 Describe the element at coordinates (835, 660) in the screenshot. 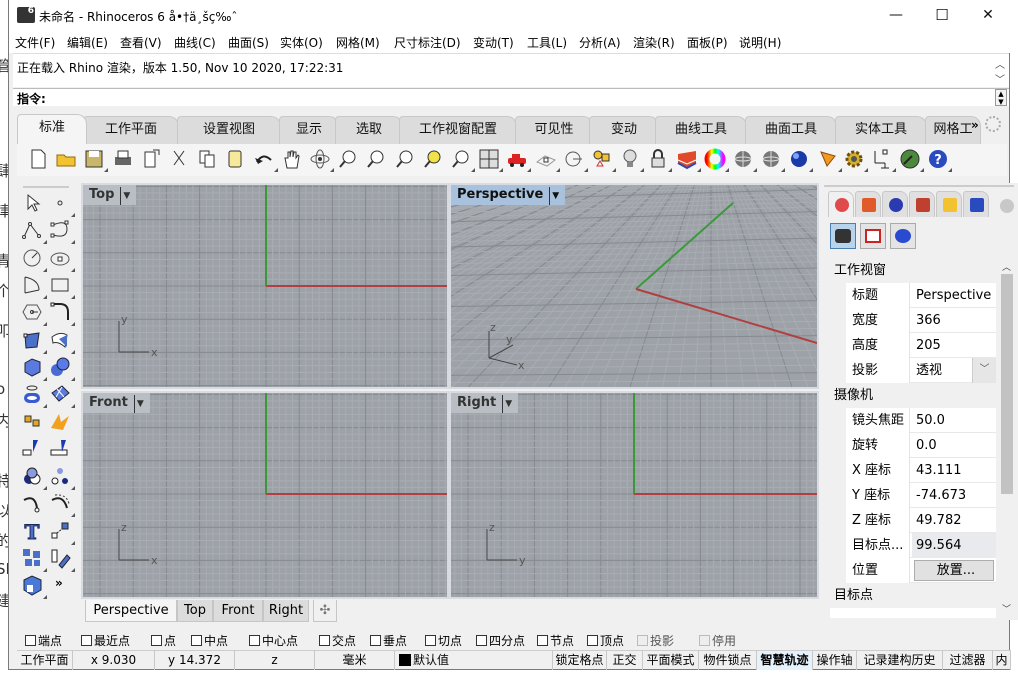

I see `status-toggle: 操作轴` at that location.